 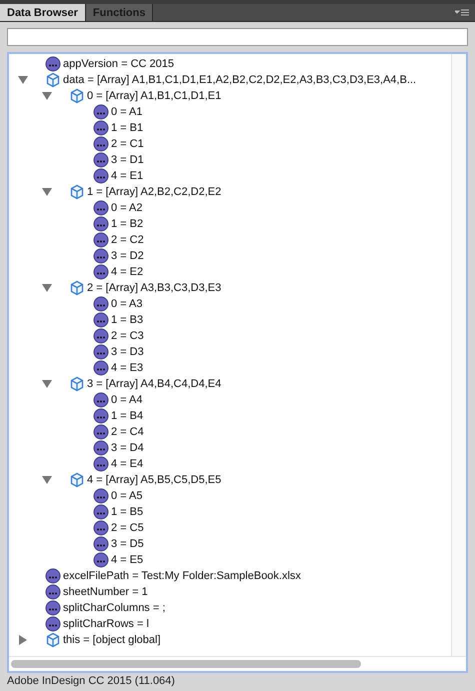 What do you see at coordinates (118, 64) in the screenshot?
I see `tree-item-label: appVersion = CC 2015` at bounding box center [118, 64].